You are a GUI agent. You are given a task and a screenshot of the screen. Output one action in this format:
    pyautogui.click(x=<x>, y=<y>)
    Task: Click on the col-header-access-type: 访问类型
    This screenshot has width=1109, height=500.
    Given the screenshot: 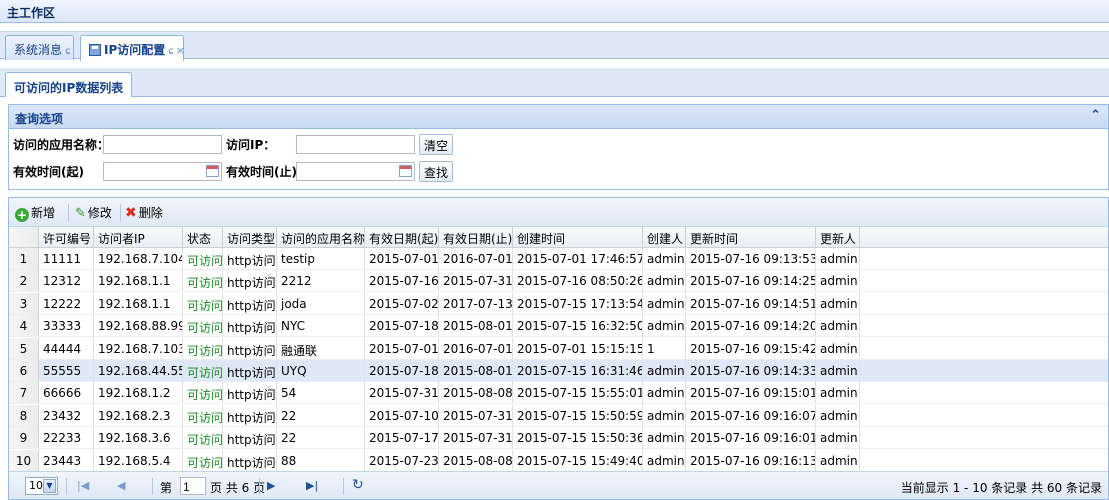 What is the action you would take?
    pyautogui.click(x=250, y=237)
    